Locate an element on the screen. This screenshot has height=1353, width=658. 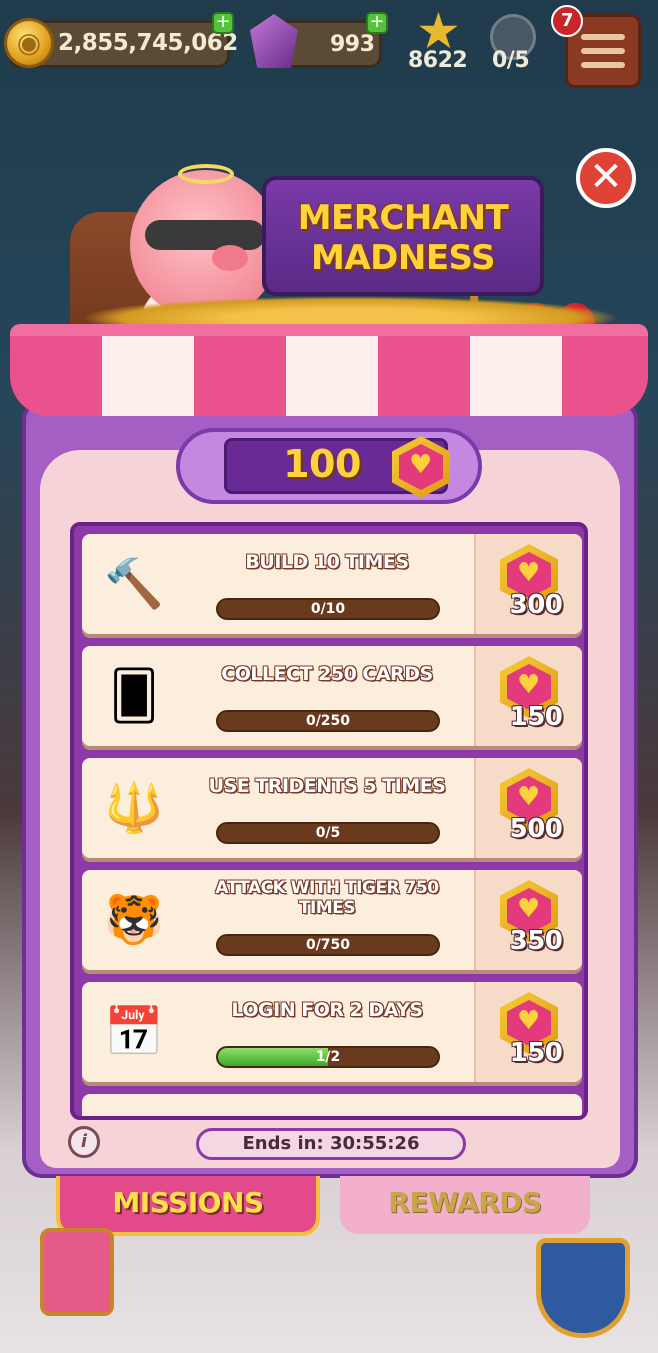
shop-awning is located at coordinates (329, 376).